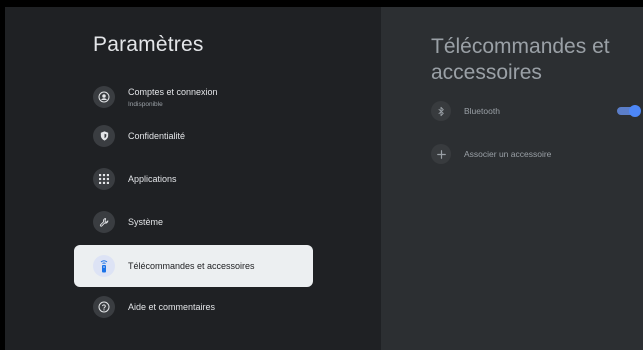 The image size is (643, 350). I want to click on menu-item-privacy: Confidentialité, so click(193, 136).